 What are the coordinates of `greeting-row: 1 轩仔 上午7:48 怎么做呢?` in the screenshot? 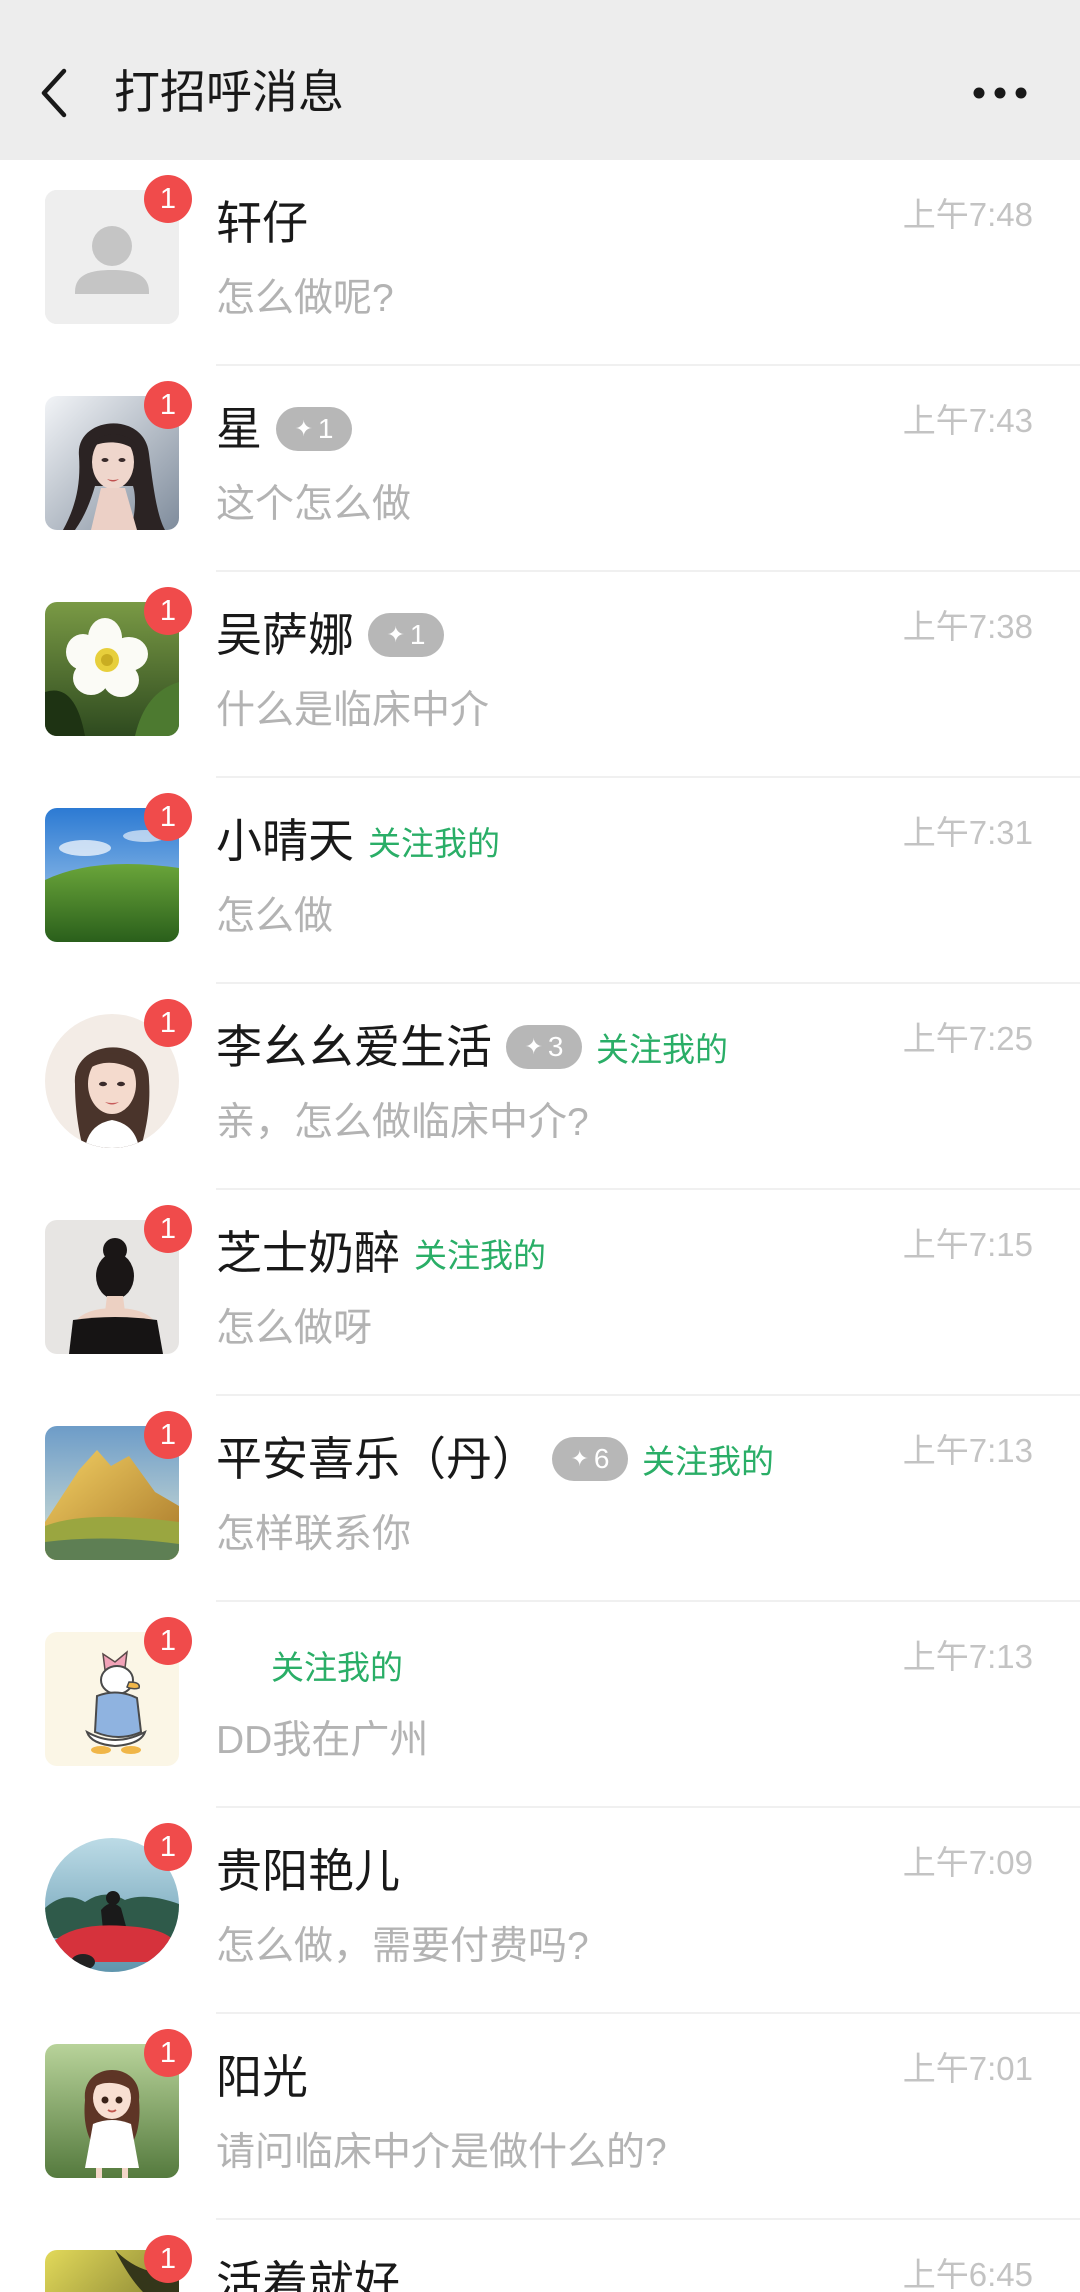 It's located at (540, 263).